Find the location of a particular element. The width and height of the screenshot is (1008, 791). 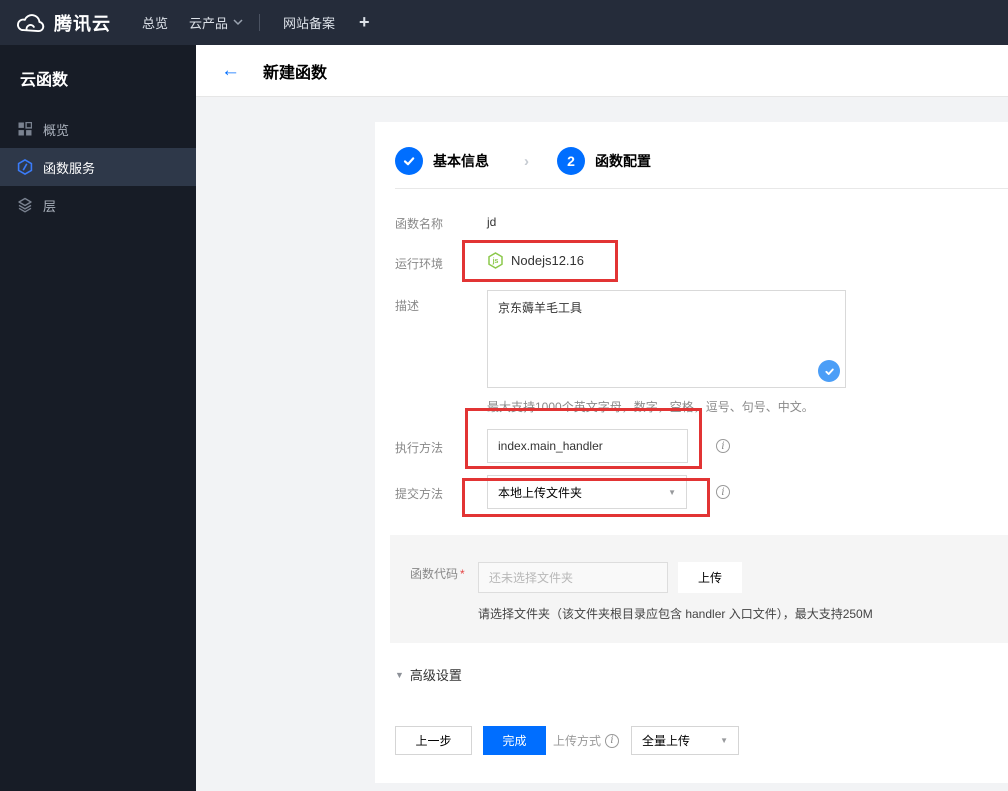

nodejs-icon-text: js is located at coordinates (495, 261).